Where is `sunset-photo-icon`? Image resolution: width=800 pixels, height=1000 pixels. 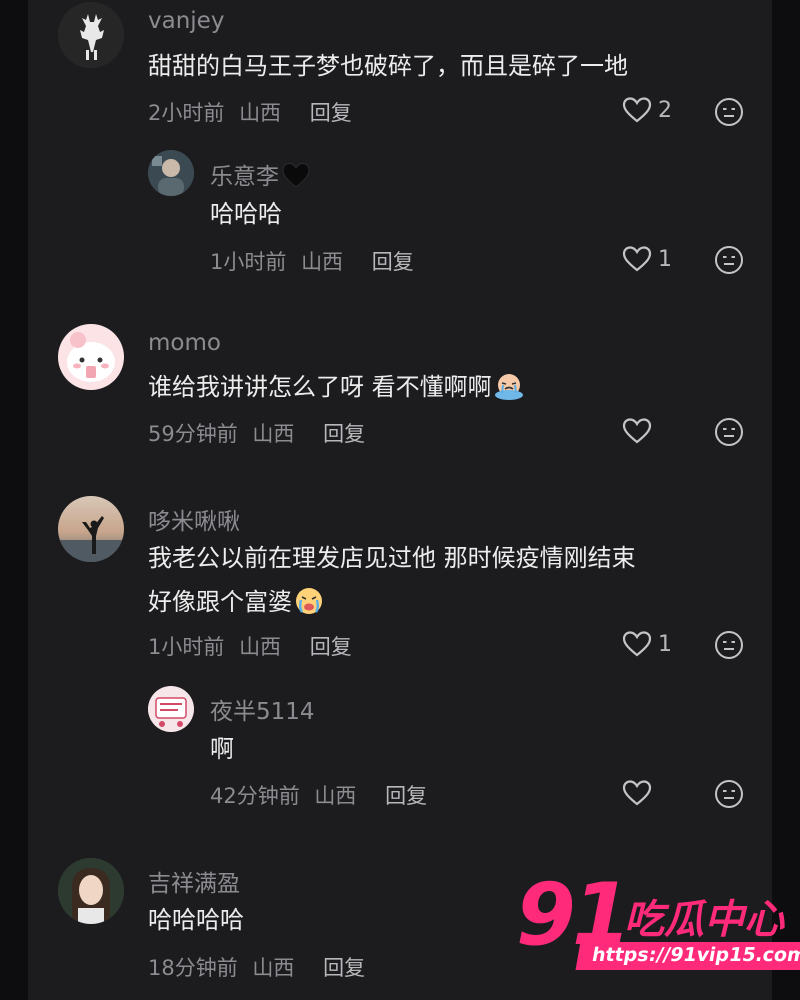
sunset-photo-icon is located at coordinates (91, 529).